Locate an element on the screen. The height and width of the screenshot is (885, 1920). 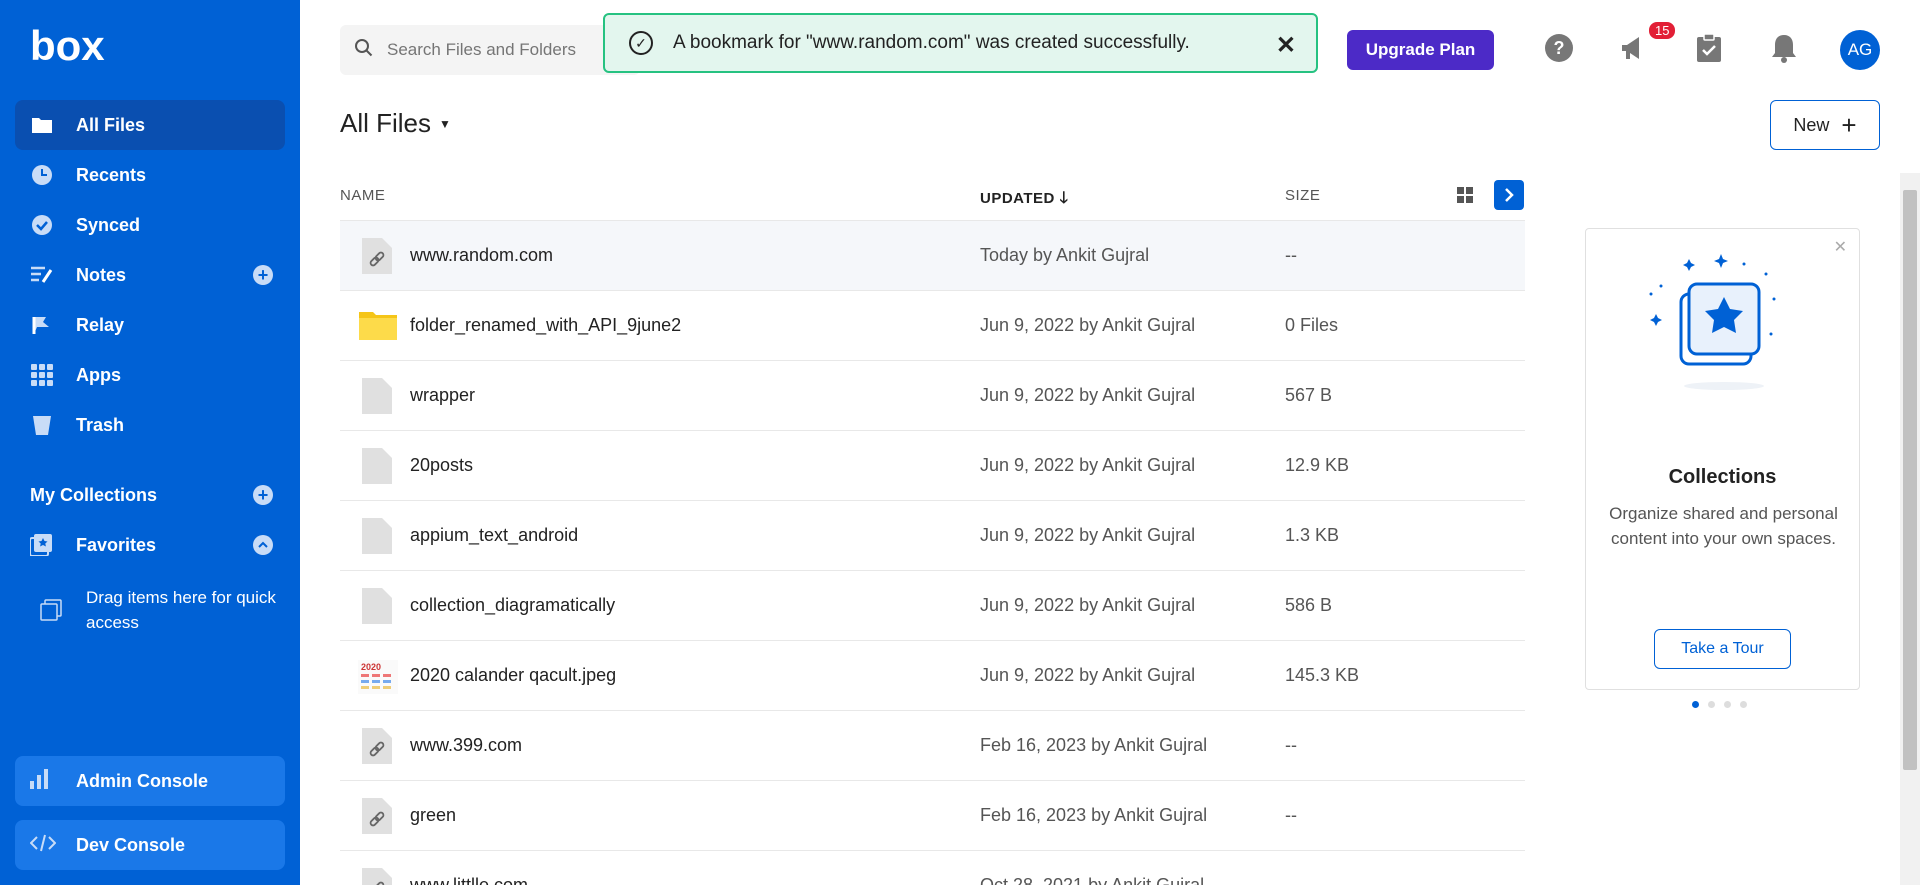
column-name: NAME is located at coordinates (362, 195).